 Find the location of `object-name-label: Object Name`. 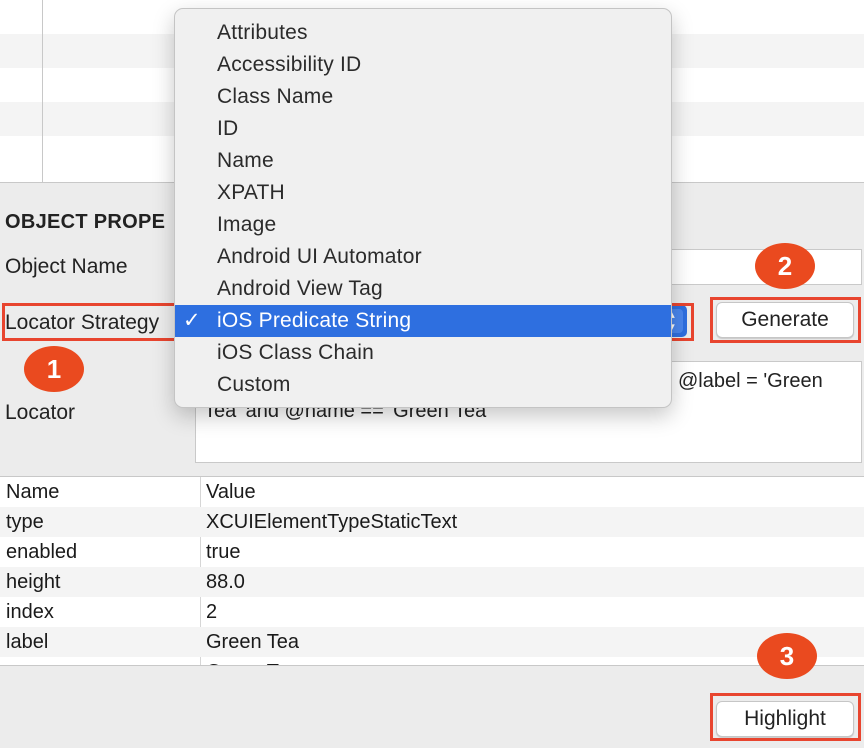

object-name-label: Object Name is located at coordinates (66, 266).